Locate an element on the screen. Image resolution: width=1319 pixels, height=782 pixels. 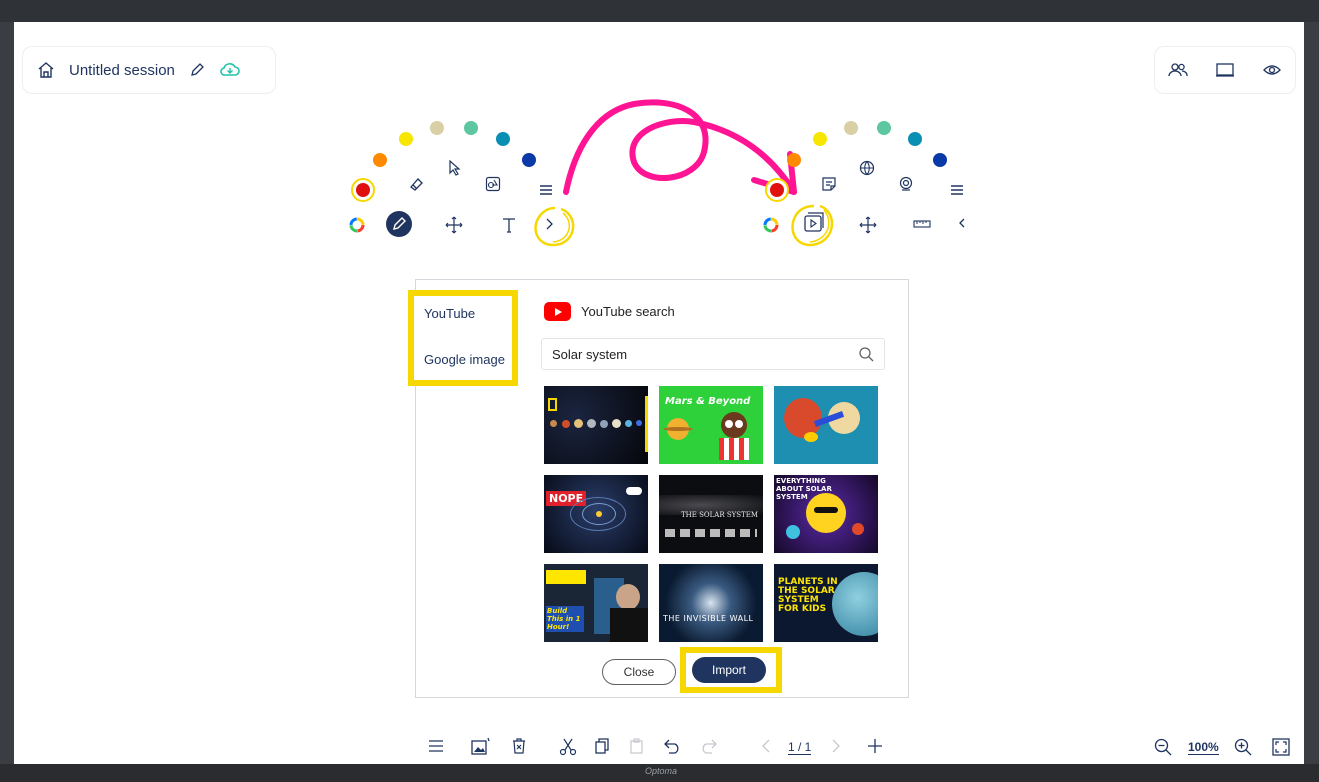
import-button: Import is located at coordinates (729, 670).